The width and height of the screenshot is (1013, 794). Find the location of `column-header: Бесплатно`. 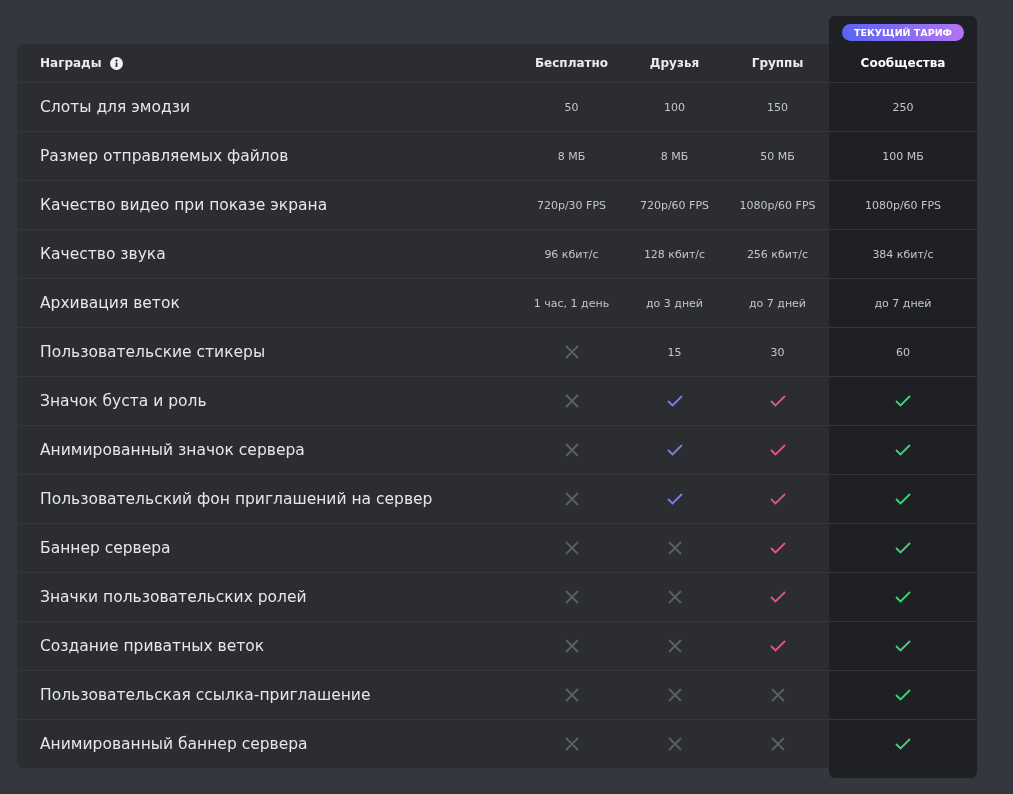

column-header: Бесплатно is located at coordinates (571, 63).